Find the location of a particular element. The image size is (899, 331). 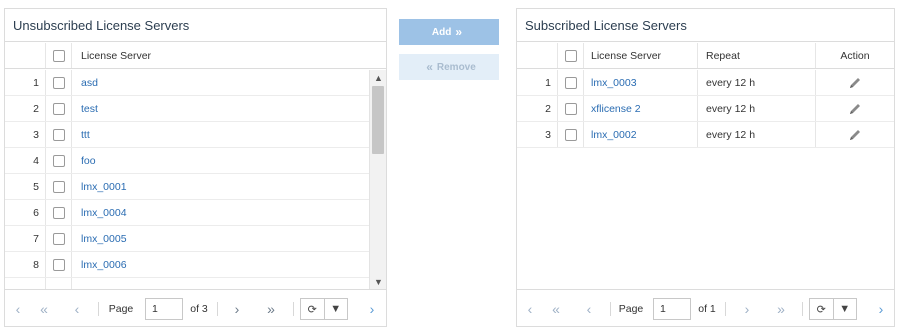

license-server-link: xflicense 2 is located at coordinates (616, 109).